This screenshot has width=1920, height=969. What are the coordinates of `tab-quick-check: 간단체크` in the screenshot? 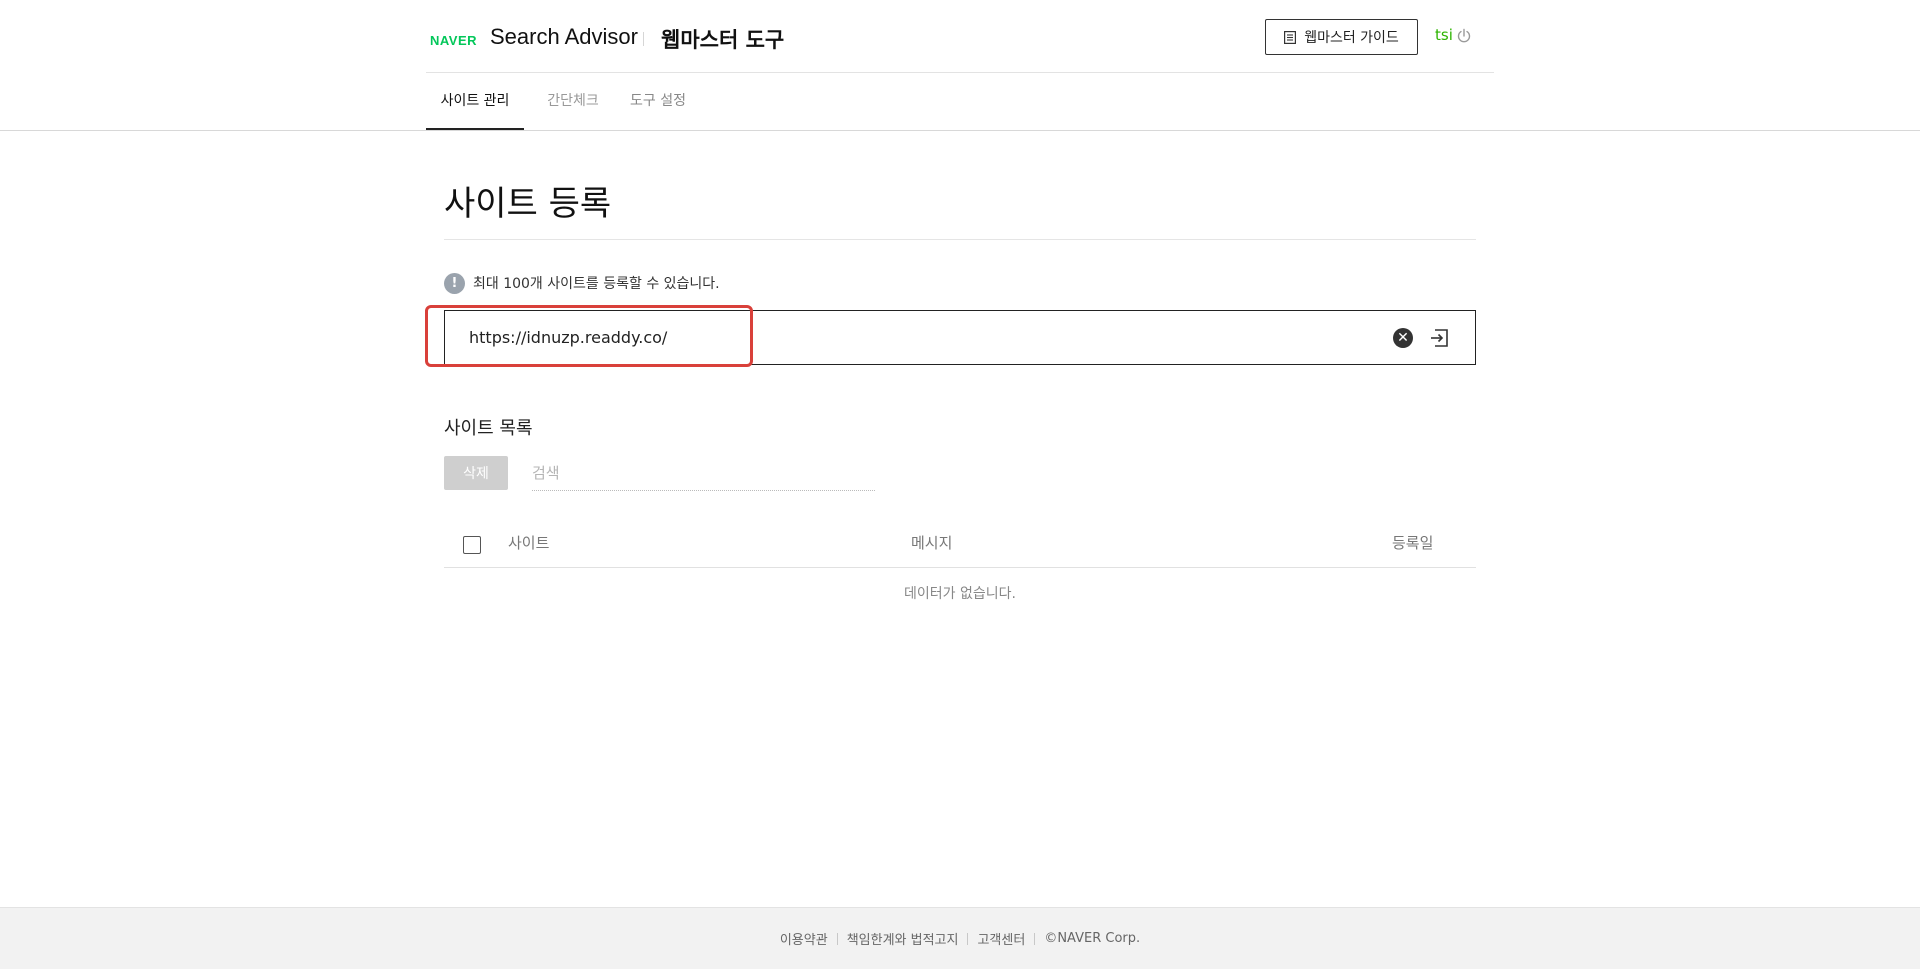 It's located at (573, 102).